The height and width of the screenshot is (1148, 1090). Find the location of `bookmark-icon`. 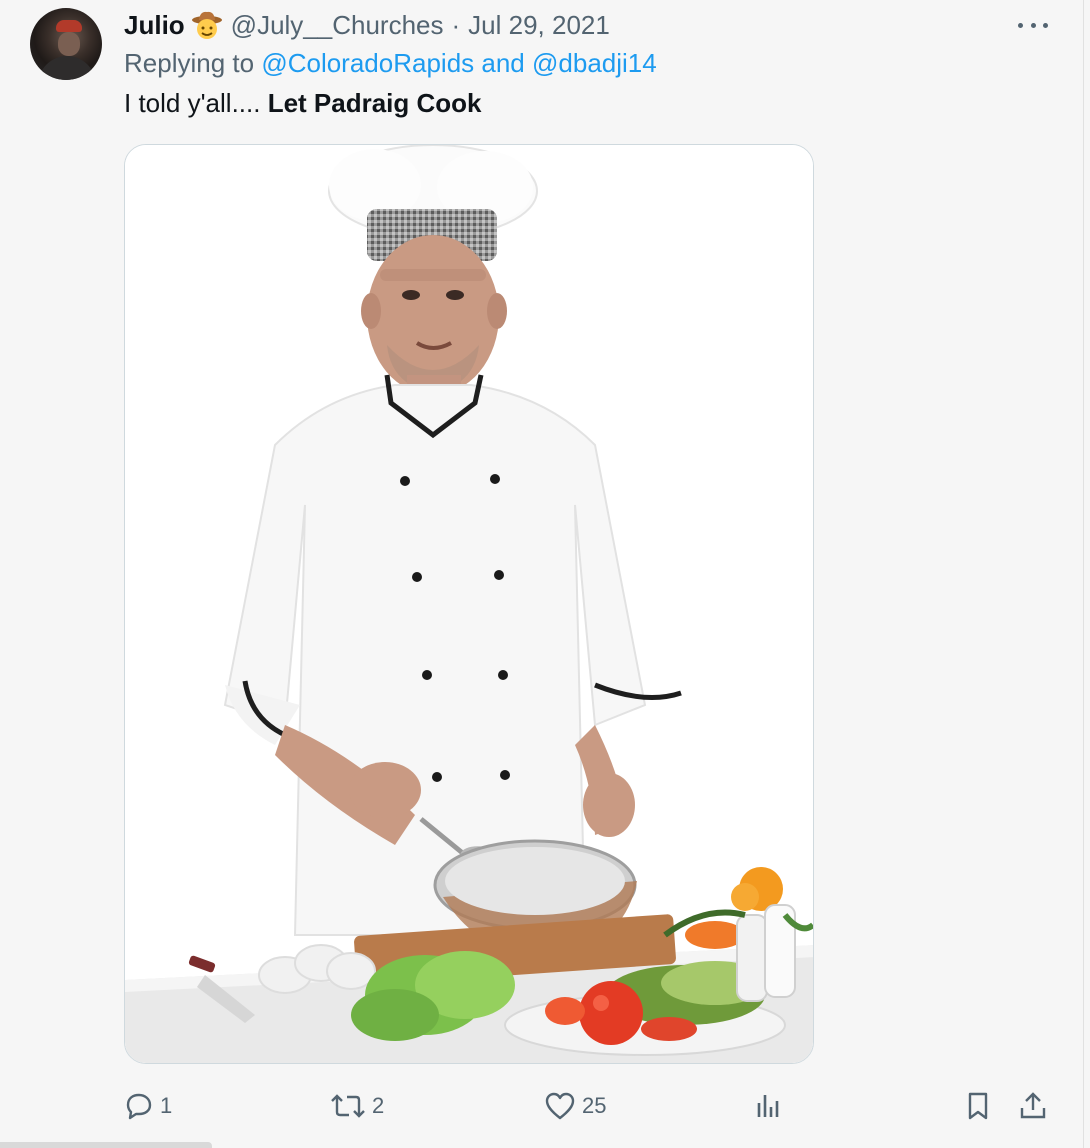

bookmark-icon is located at coordinates (978, 1106).